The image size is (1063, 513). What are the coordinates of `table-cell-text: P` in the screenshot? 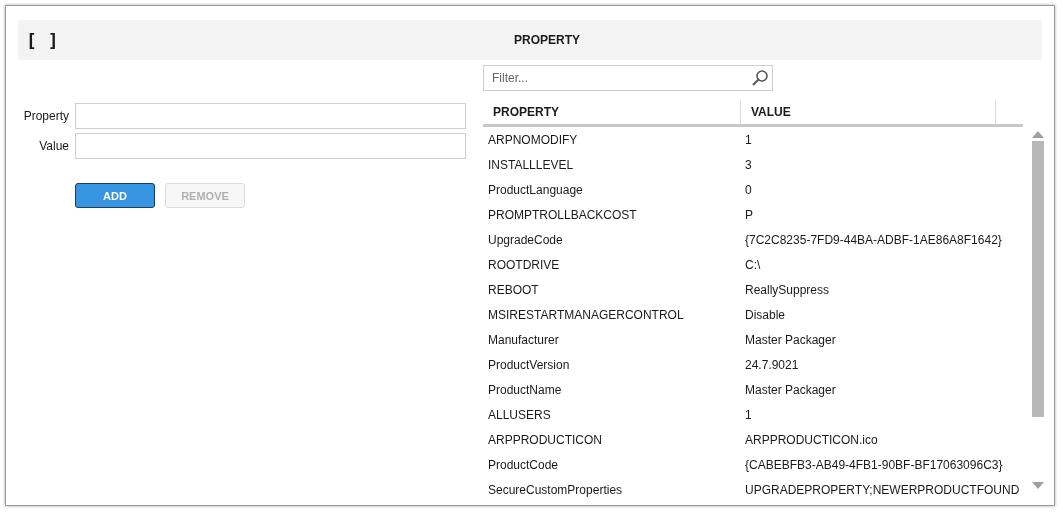 It's located at (749, 214).